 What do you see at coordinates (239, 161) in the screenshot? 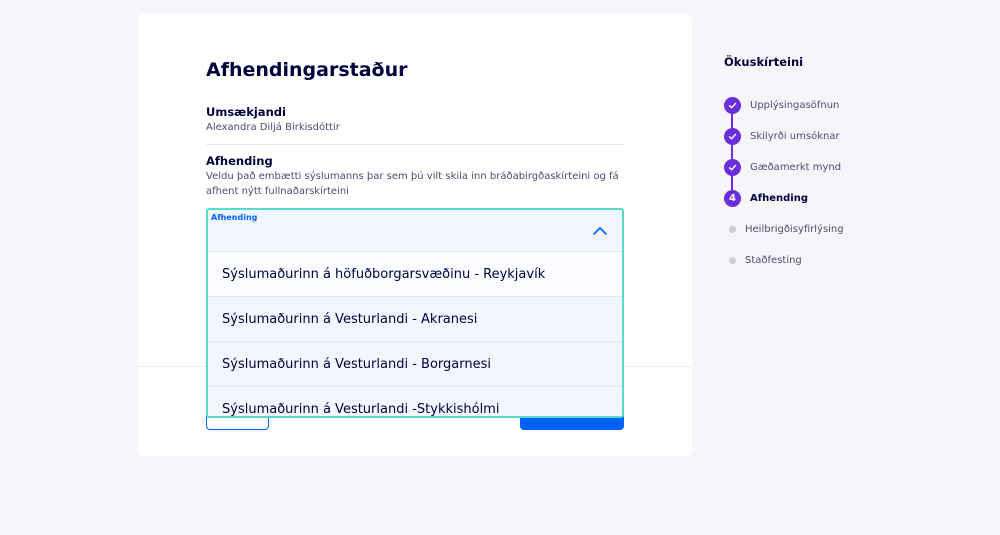
I see `delivery-label: Afhending` at bounding box center [239, 161].